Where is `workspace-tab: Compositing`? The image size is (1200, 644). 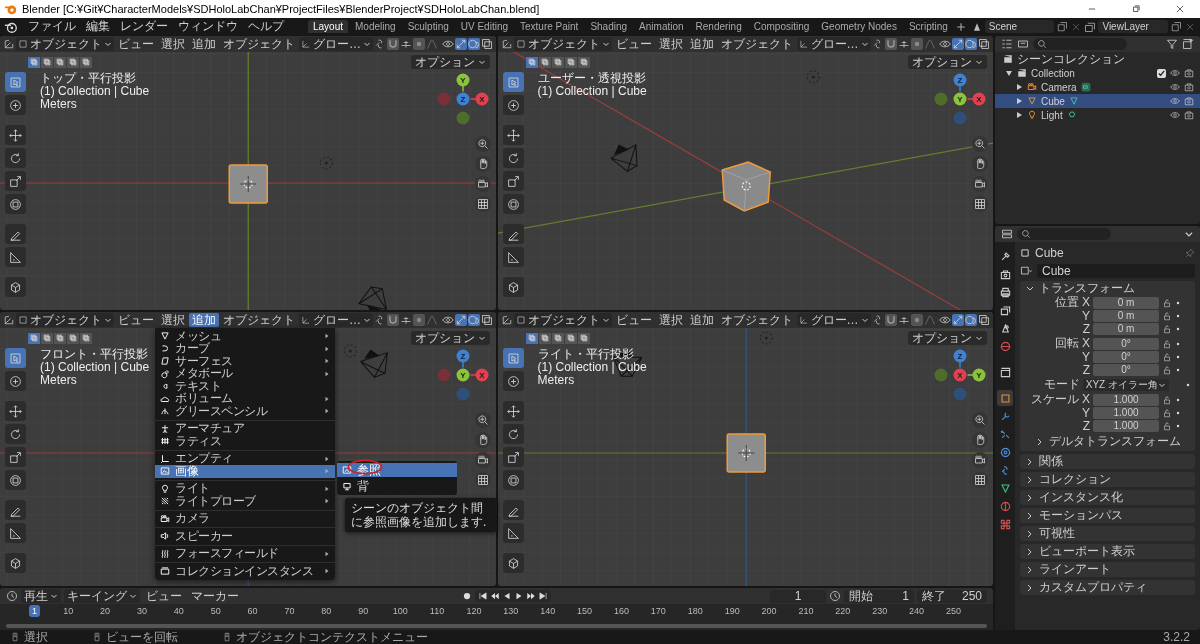
workspace-tab: Compositing is located at coordinates (781, 26).